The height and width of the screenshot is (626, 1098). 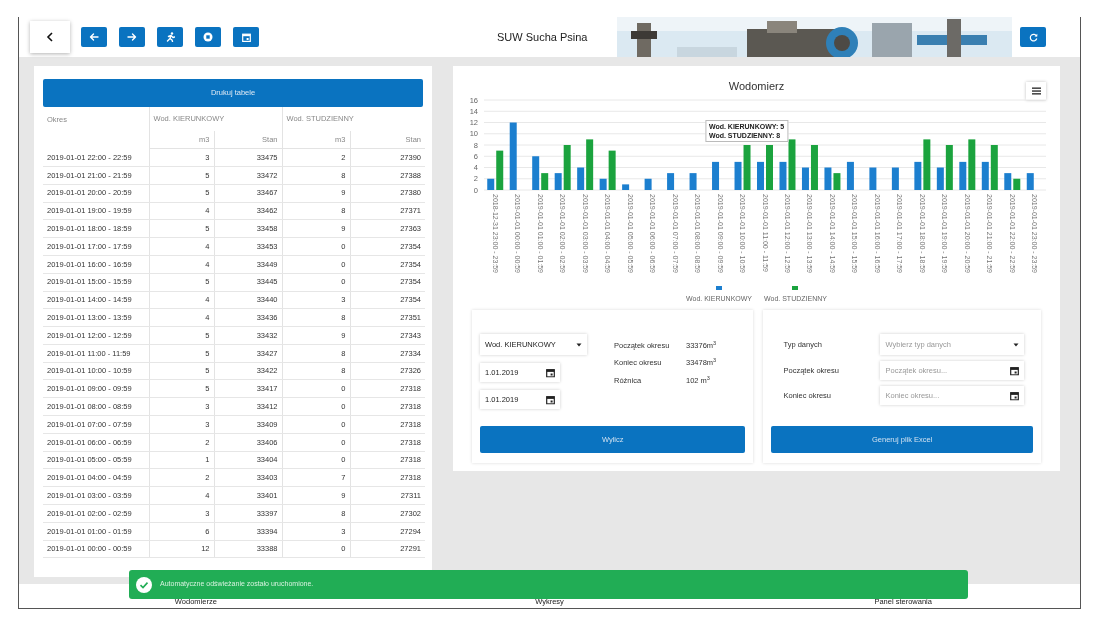 I want to click on refresh-icon, so click(x=1033, y=37).